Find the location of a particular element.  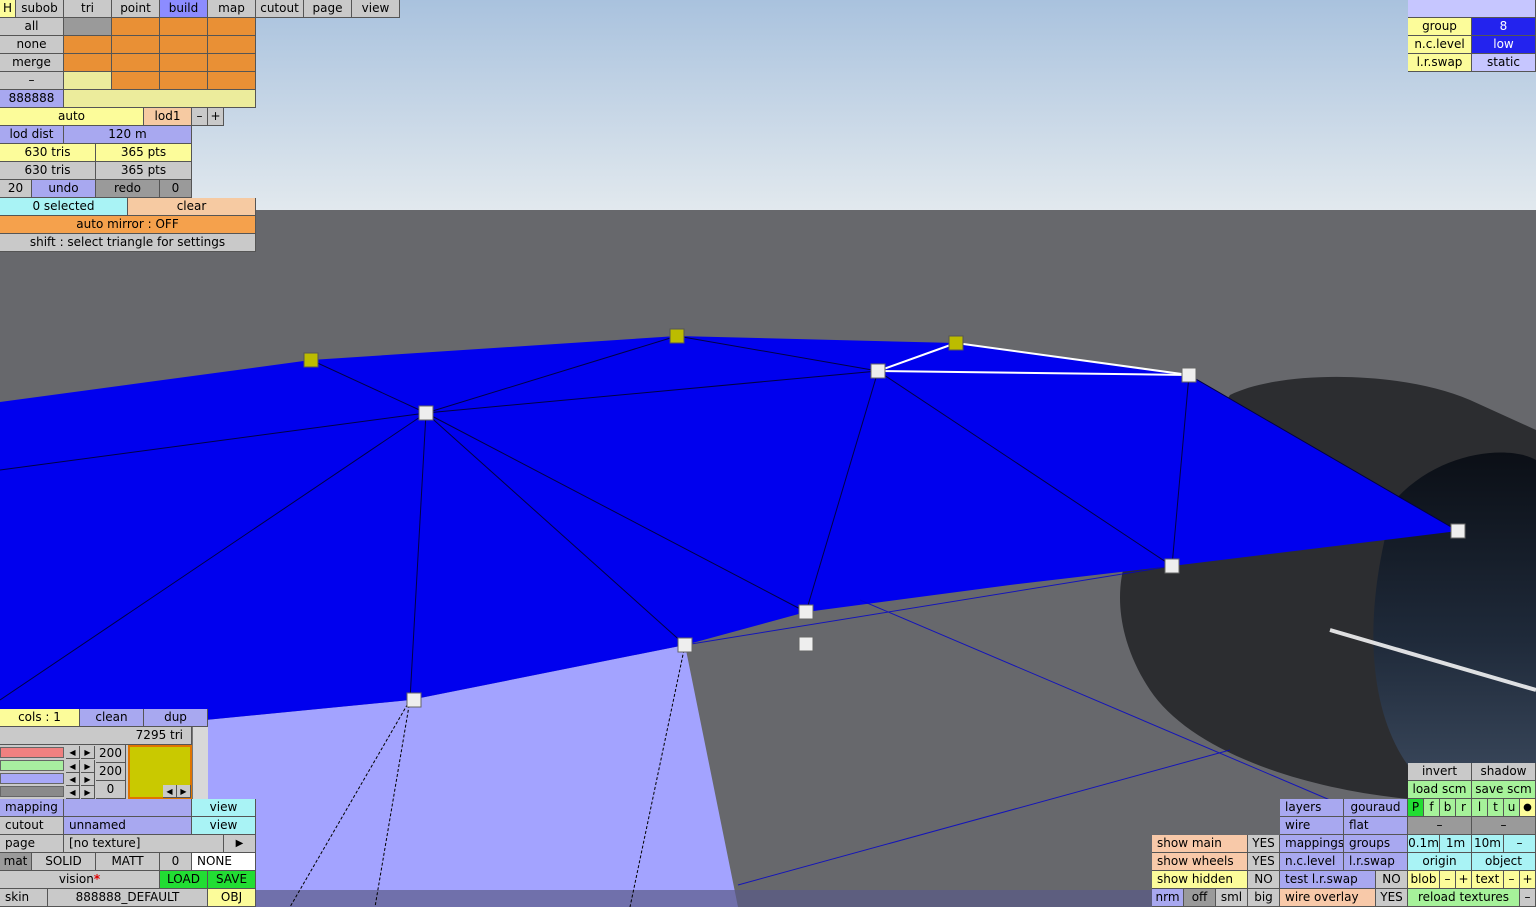

red-slider is located at coordinates (32, 752).